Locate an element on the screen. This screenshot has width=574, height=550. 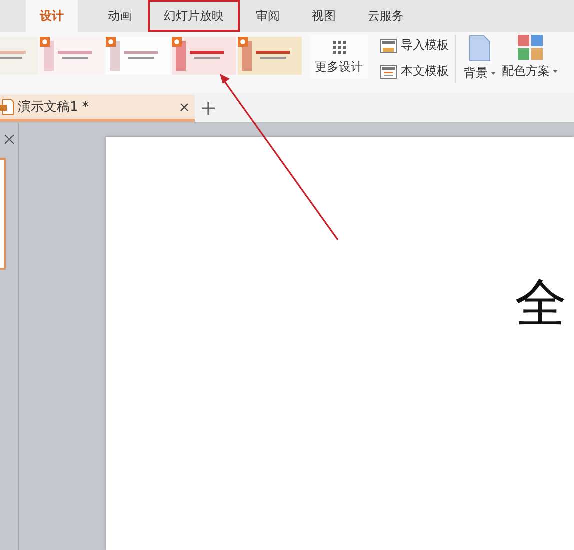
ribbon-tab: 幻灯片放映 is located at coordinates (194, 16).